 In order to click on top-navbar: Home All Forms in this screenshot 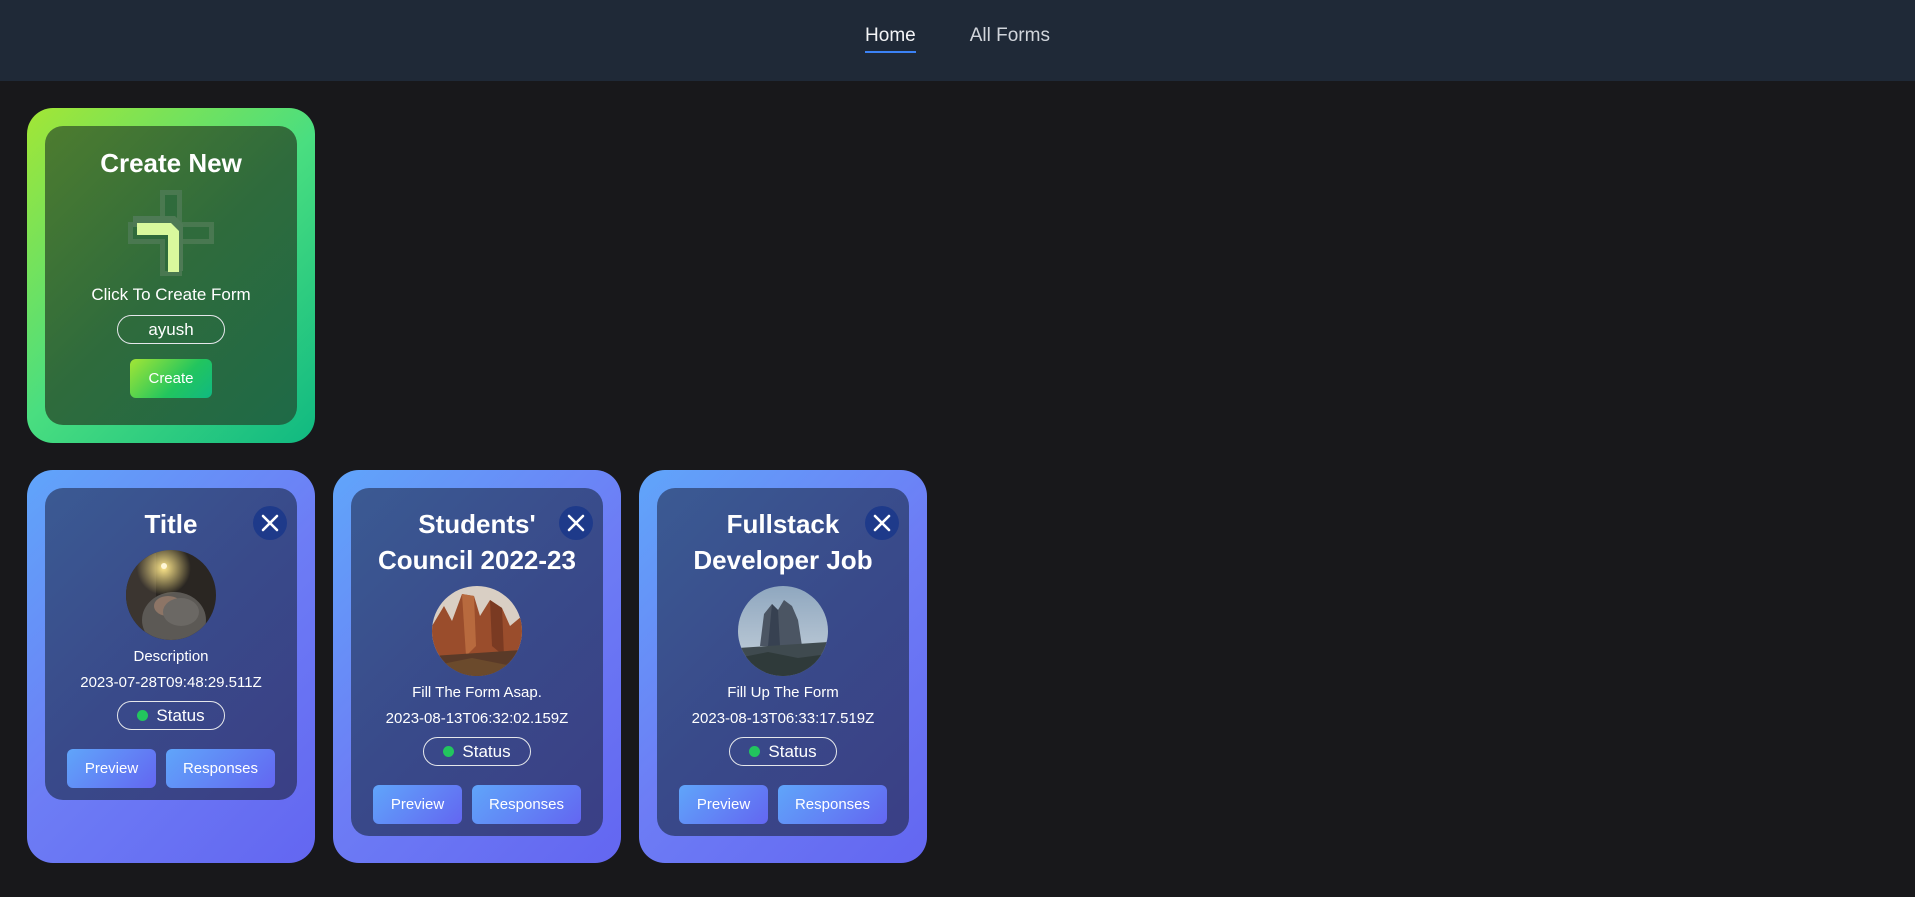, I will do `click(957, 40)`.